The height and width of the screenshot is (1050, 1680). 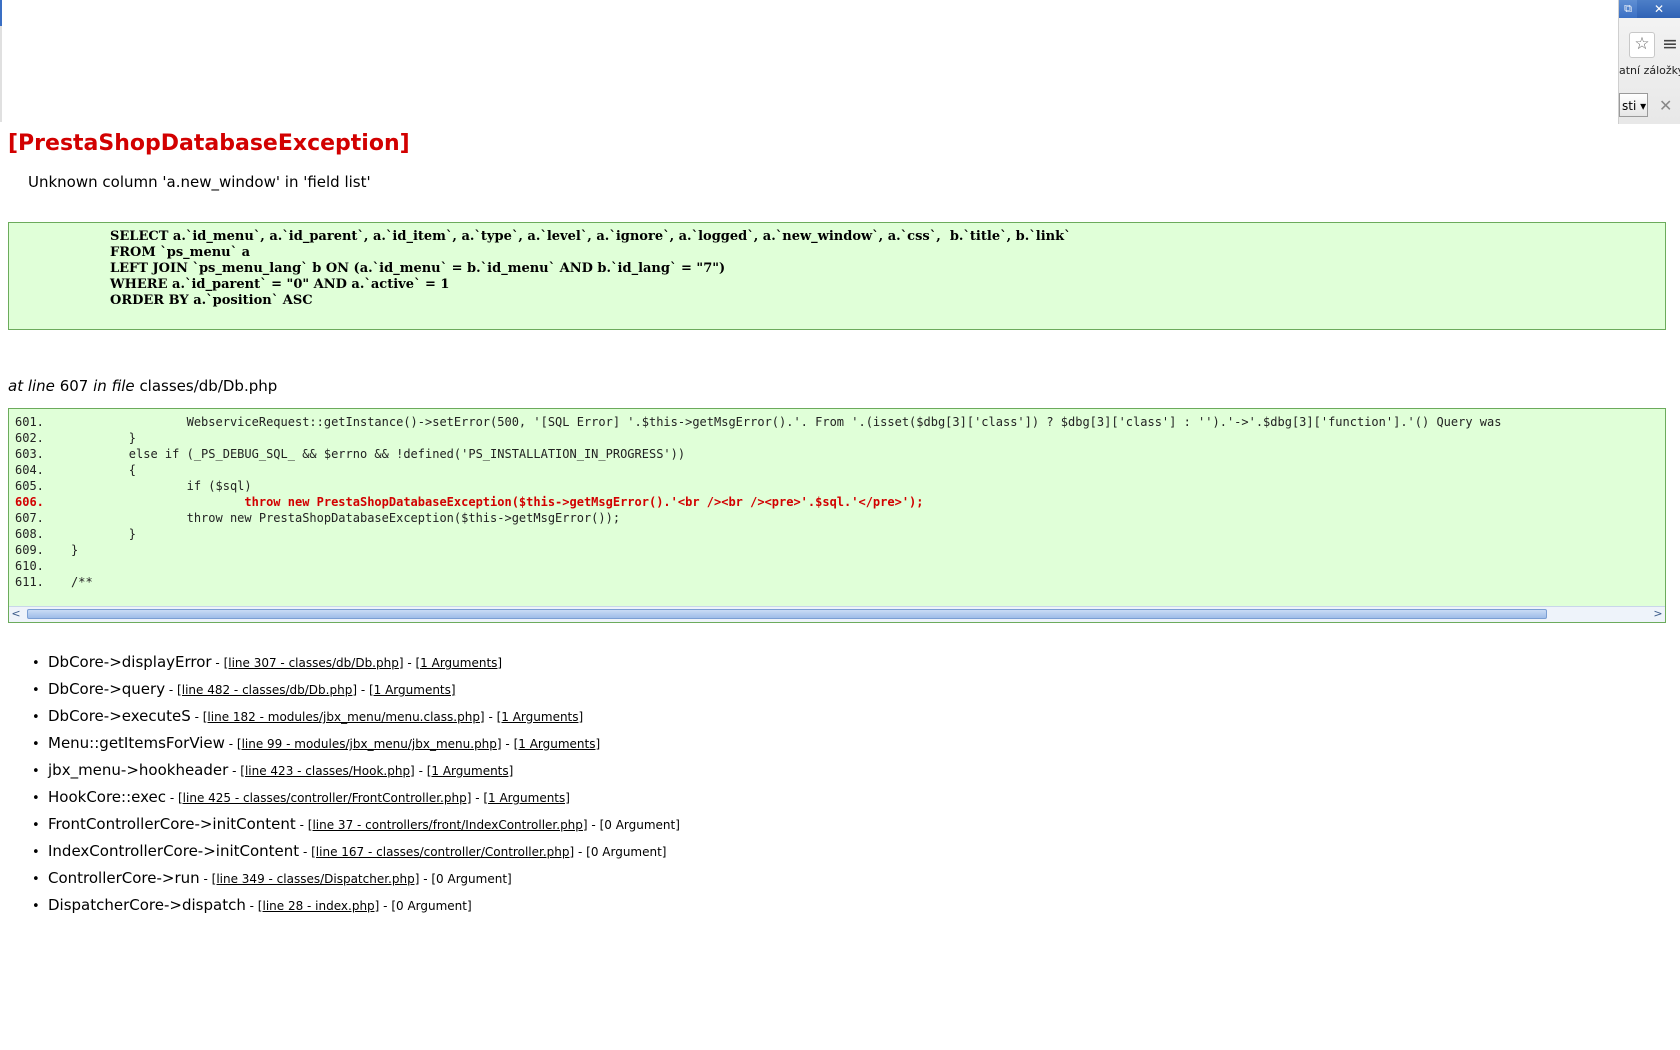 What do you see at coordinates (29, 534) in the screenshot?
I see `code-line-number: 608.` at bounding box center [29, 534].